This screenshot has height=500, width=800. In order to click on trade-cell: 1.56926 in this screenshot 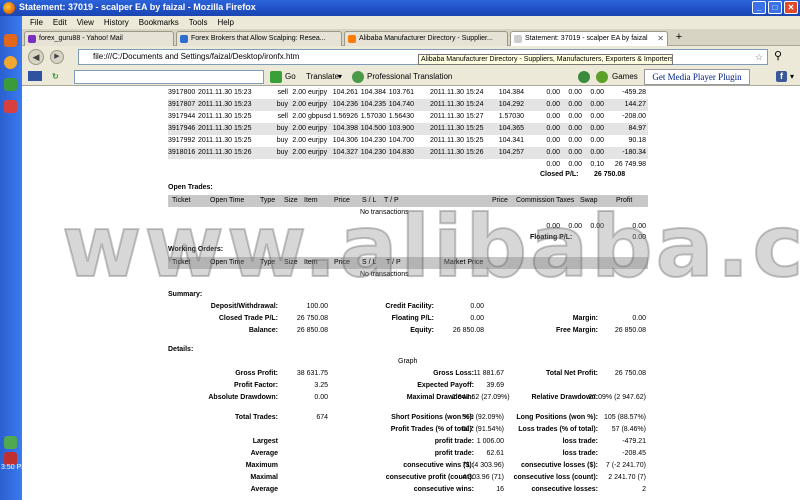, I will do `click(345, 116)`.